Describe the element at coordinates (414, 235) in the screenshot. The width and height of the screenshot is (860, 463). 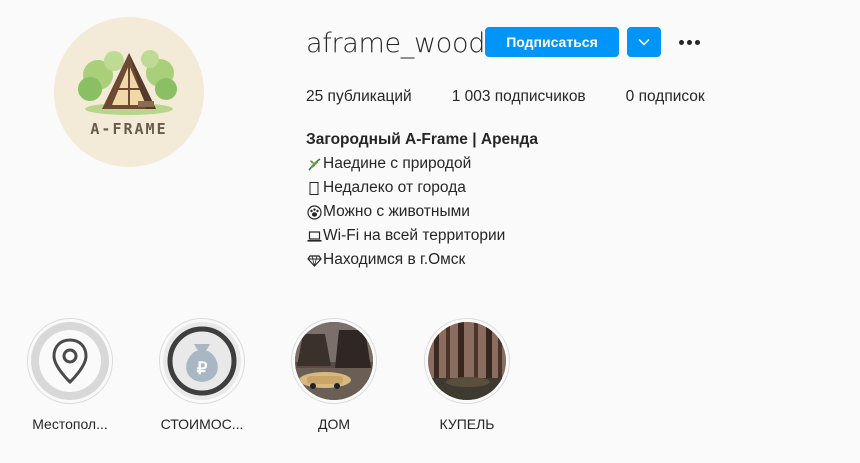
I see `bio-line-text: Wi-Fi на всей территории` at that location.